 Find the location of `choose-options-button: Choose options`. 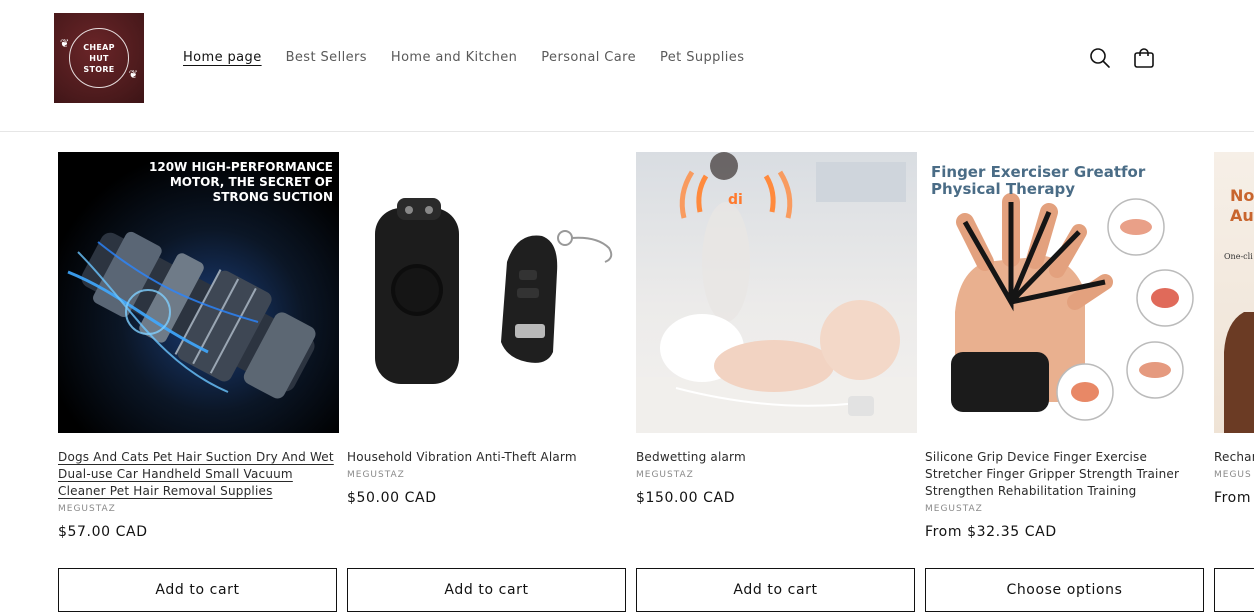

choose-options-button: Choose options is located at coordinates (1064, 590).